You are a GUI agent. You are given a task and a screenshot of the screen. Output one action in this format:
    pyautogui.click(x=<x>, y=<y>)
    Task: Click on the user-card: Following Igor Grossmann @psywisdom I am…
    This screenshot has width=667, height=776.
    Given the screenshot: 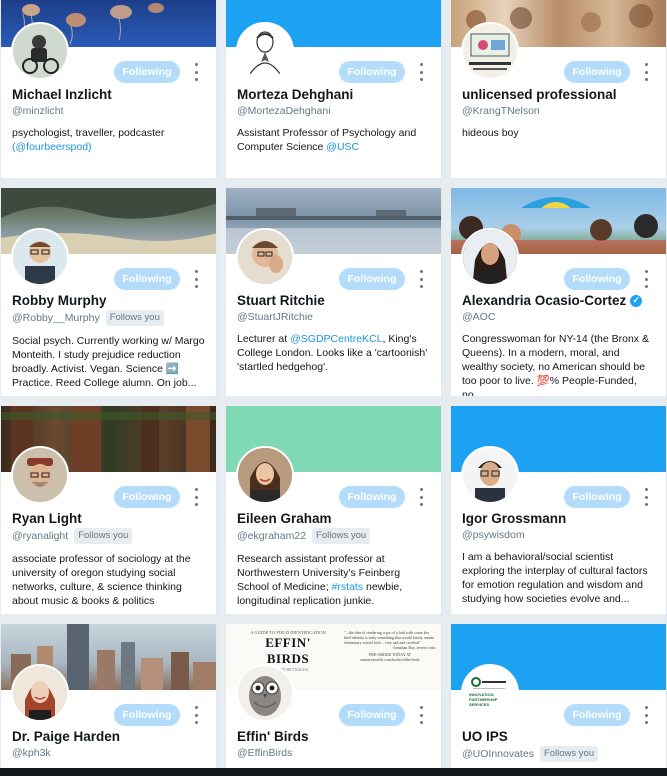 What is the action you would take?
    pyautogui.click(x=559, y=515)
    